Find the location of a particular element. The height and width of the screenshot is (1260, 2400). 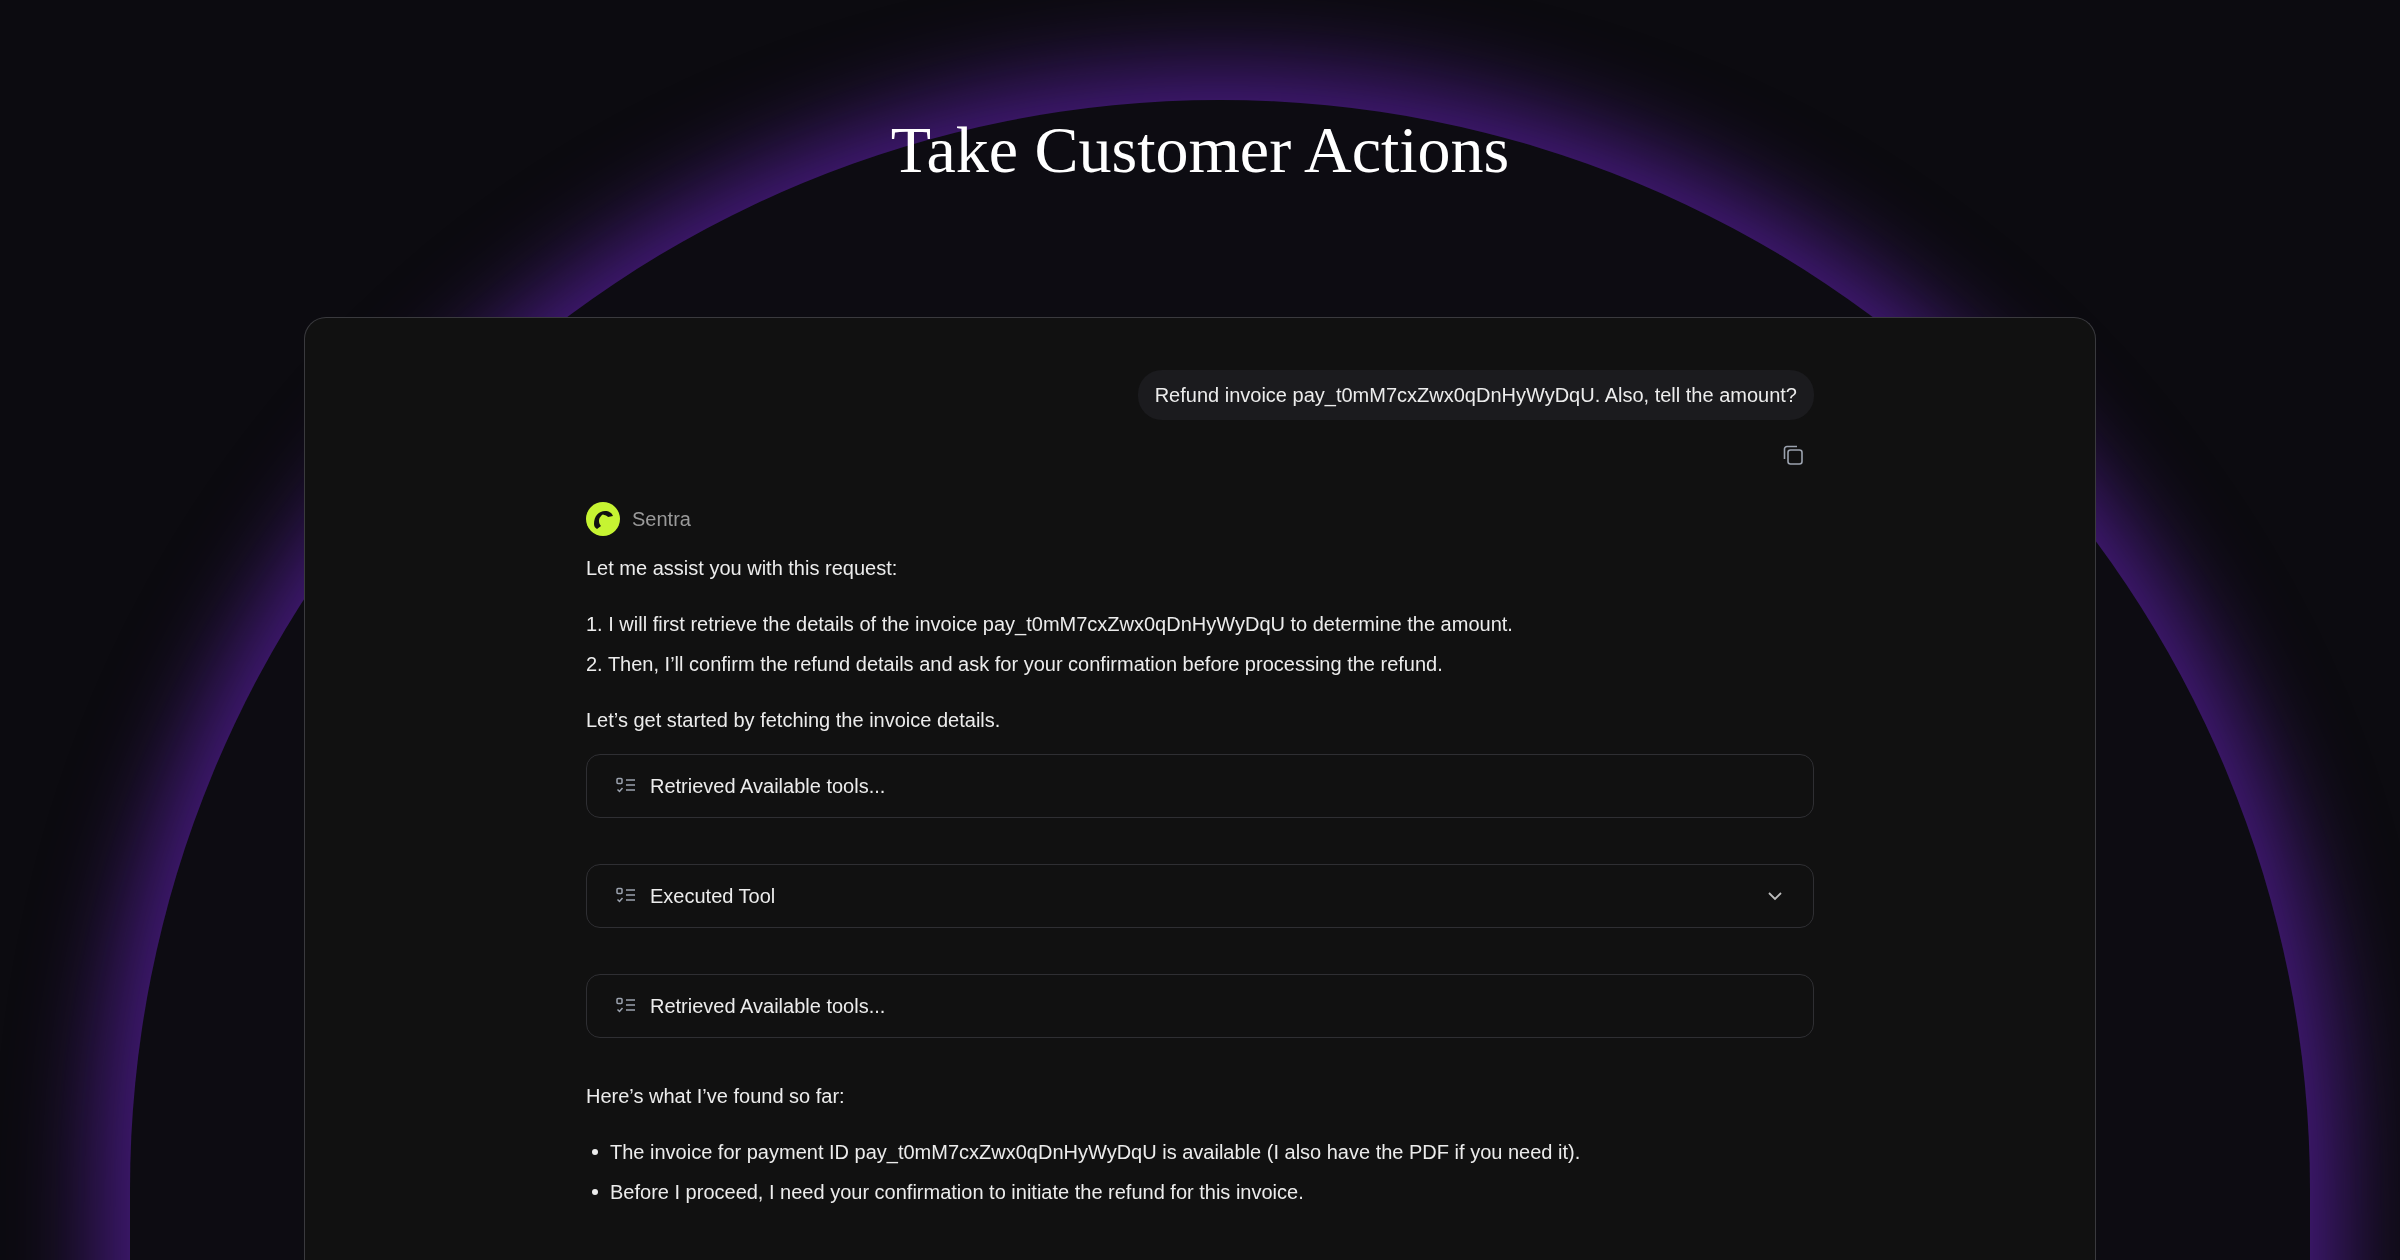

tool-call-label: Executed Tool is located at coordinates (713, 896).